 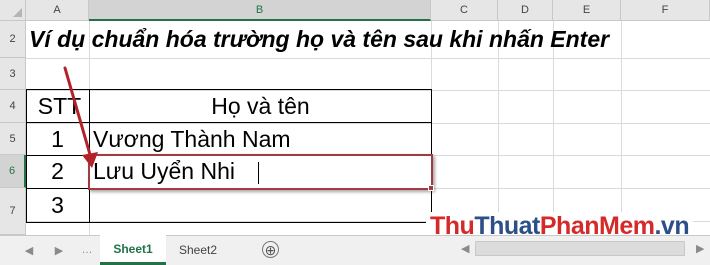 I want to click on select-all-triangle, so click(x=17, y=12).